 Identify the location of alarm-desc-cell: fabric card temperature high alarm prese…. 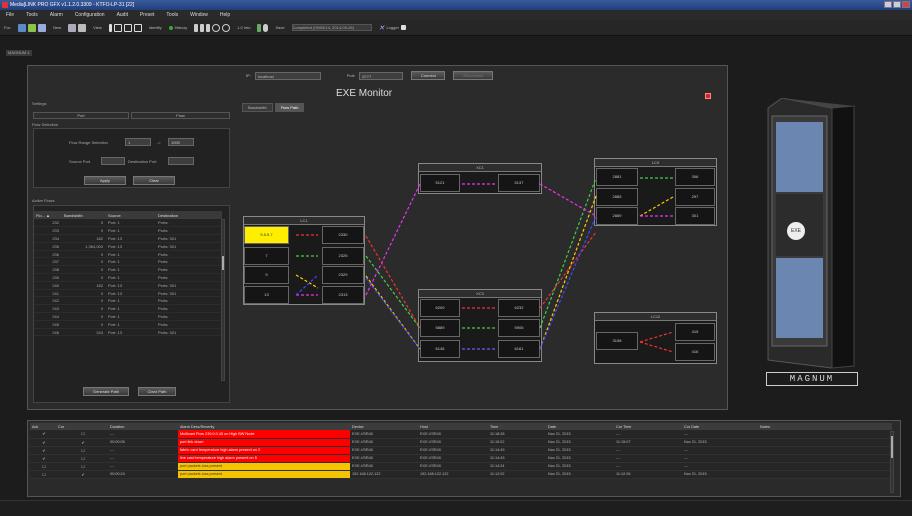
(264, 450).